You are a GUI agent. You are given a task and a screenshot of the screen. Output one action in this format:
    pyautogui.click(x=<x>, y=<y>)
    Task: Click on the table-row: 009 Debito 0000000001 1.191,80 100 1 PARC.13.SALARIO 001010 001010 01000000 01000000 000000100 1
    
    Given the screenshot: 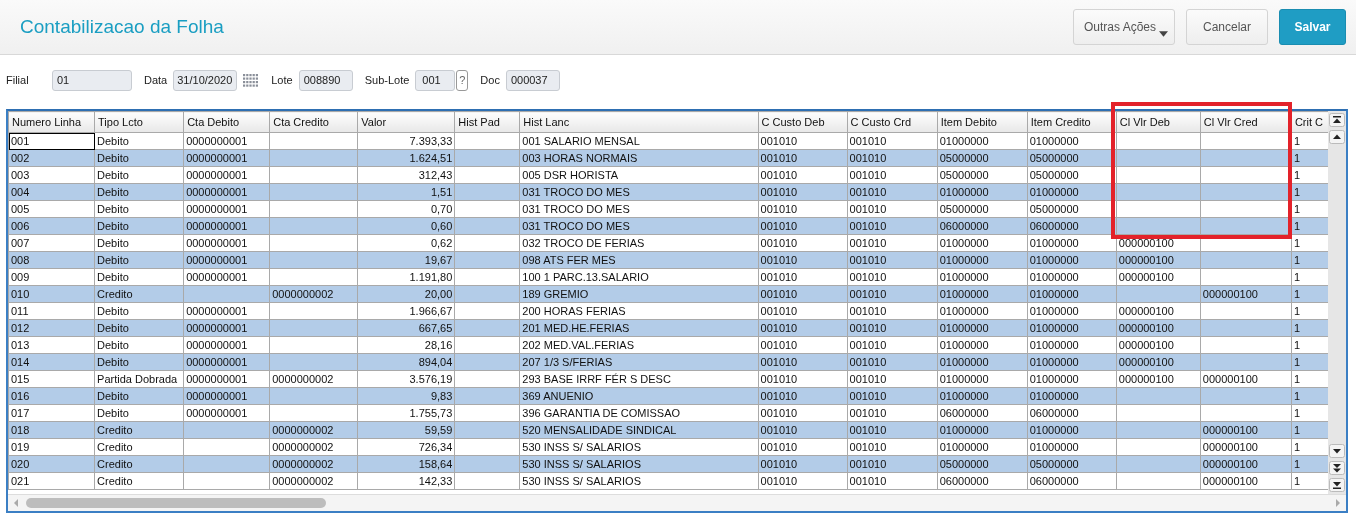 What is the action you would take?
    pyautogui.click(x=668, y=277)
    